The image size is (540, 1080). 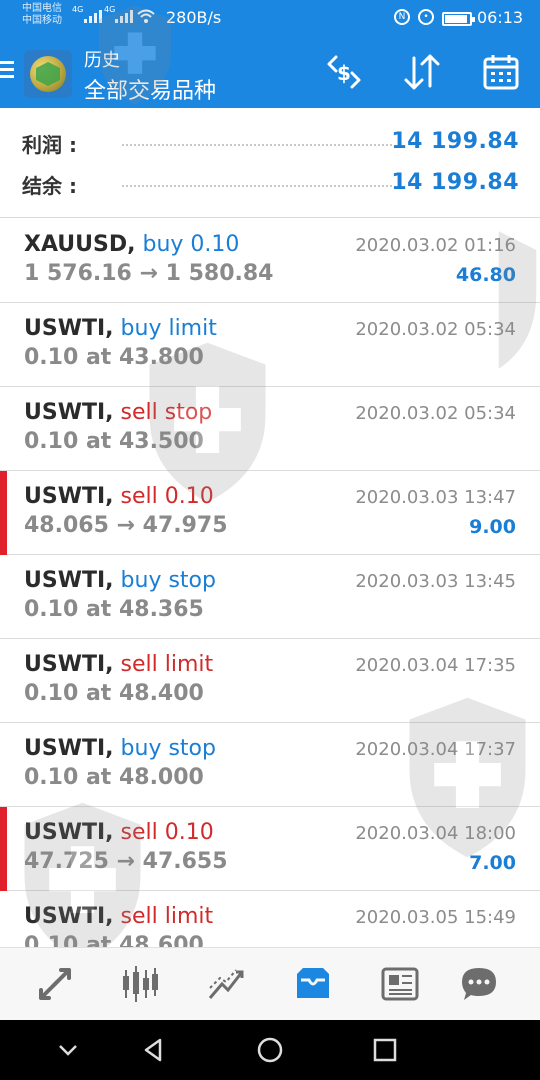 What do you see at coordinates (55, 984) in the screenshot?
I see `quotes-tab` at bounding box center [55, 984].